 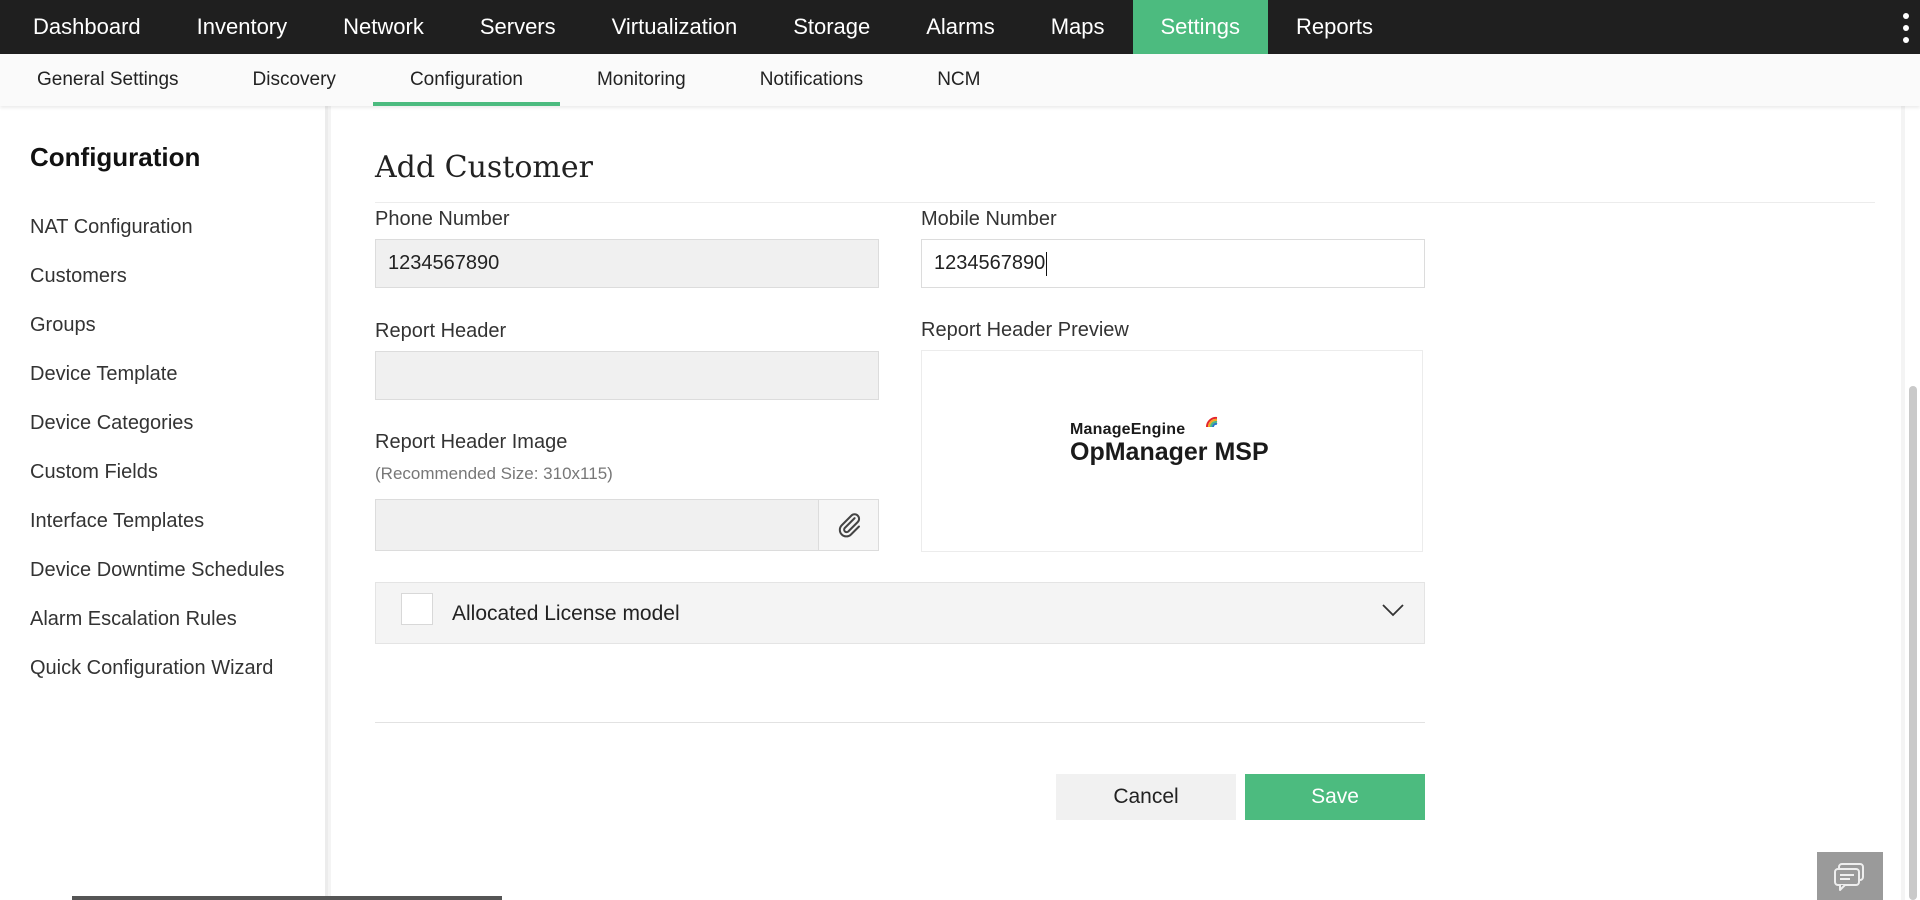 I want to click on page-scrollbar, so click(x=1912, y=503).